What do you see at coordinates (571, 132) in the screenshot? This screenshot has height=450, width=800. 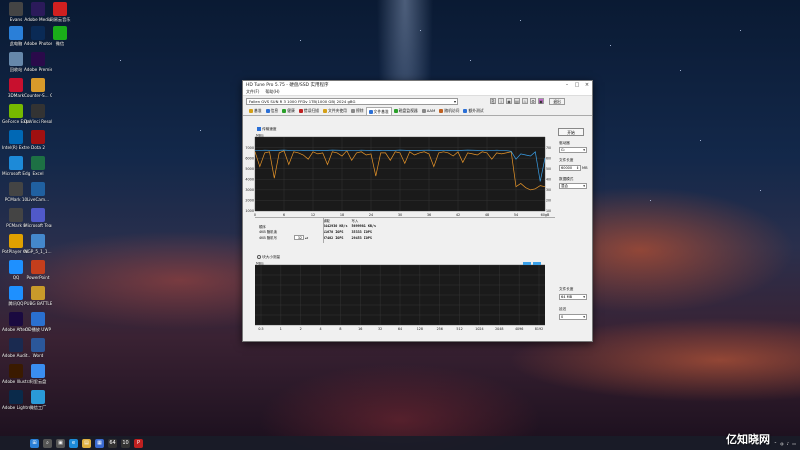 I see `start-button: 开始` at bounding box center [571, 132].